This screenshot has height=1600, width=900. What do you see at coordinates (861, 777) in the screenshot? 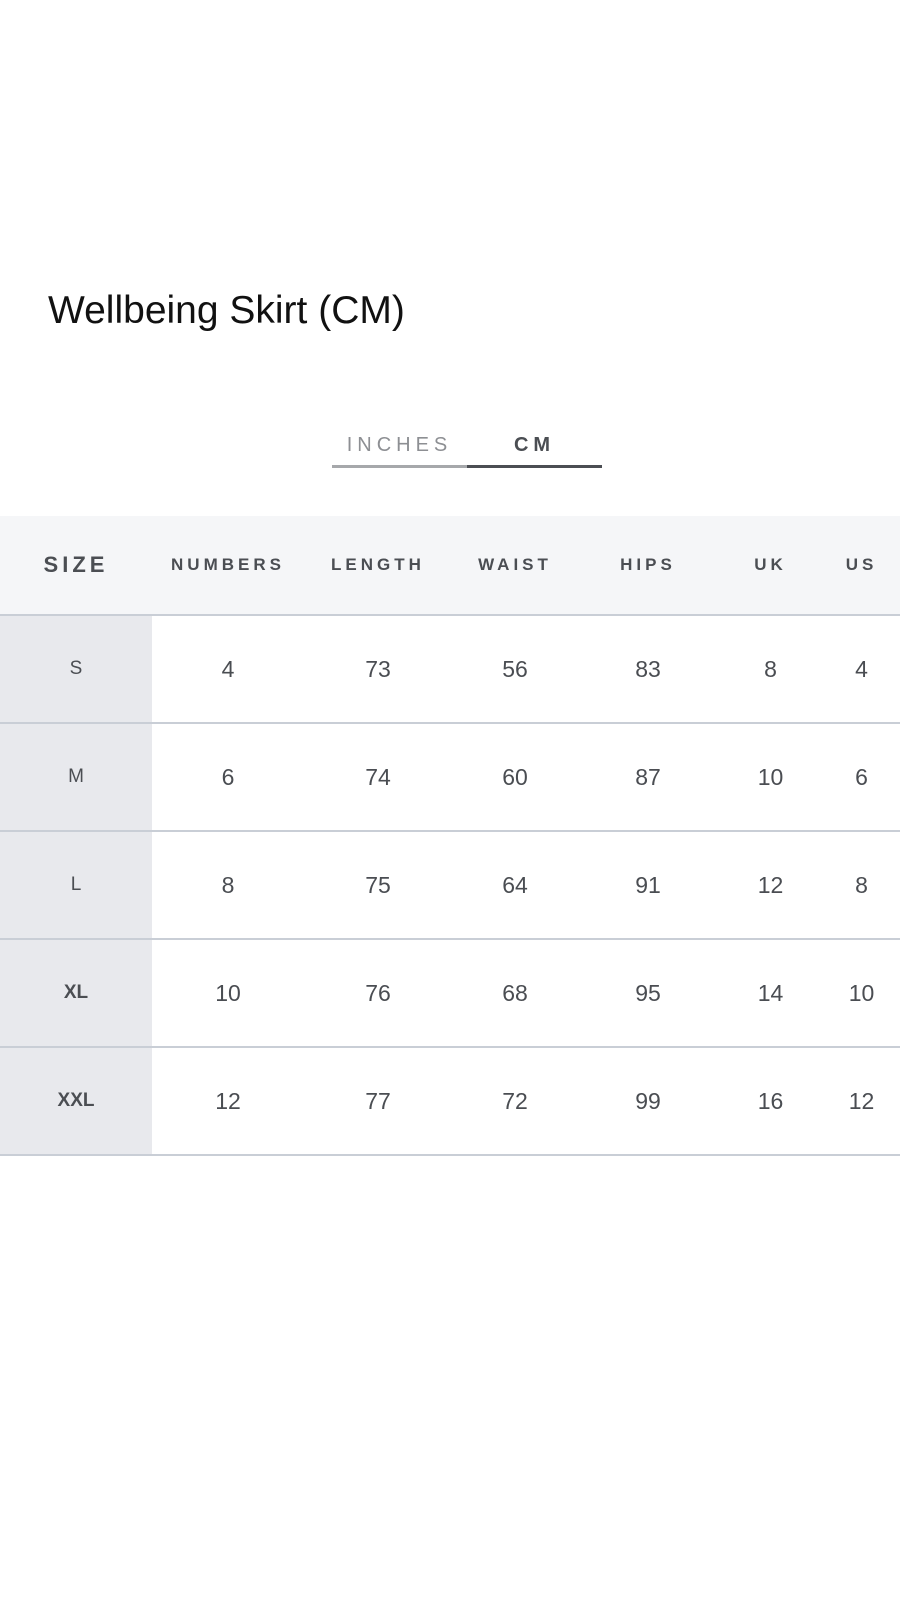
I see `us-cell: 6` at bounding box center [861, 777].